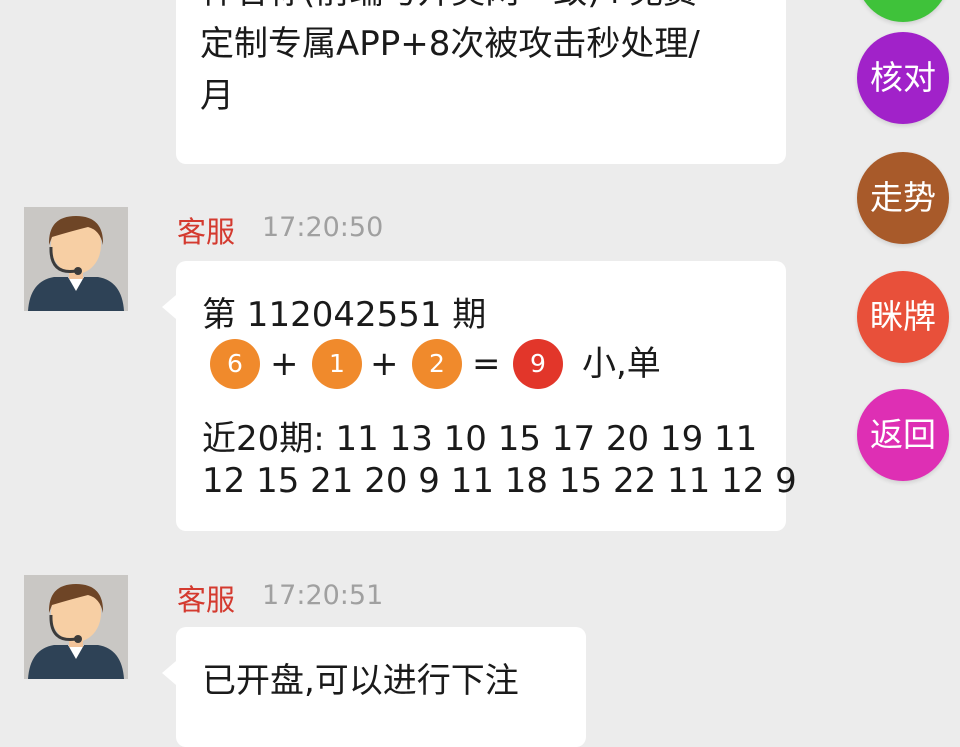 This screenshot has height=747, width=960. Describe the element at coordinates (903, 11) in the screenshot. I see `top-green-button` at that location.